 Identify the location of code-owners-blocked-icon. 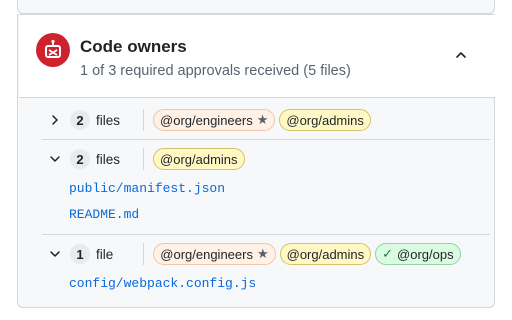
(53, 50).